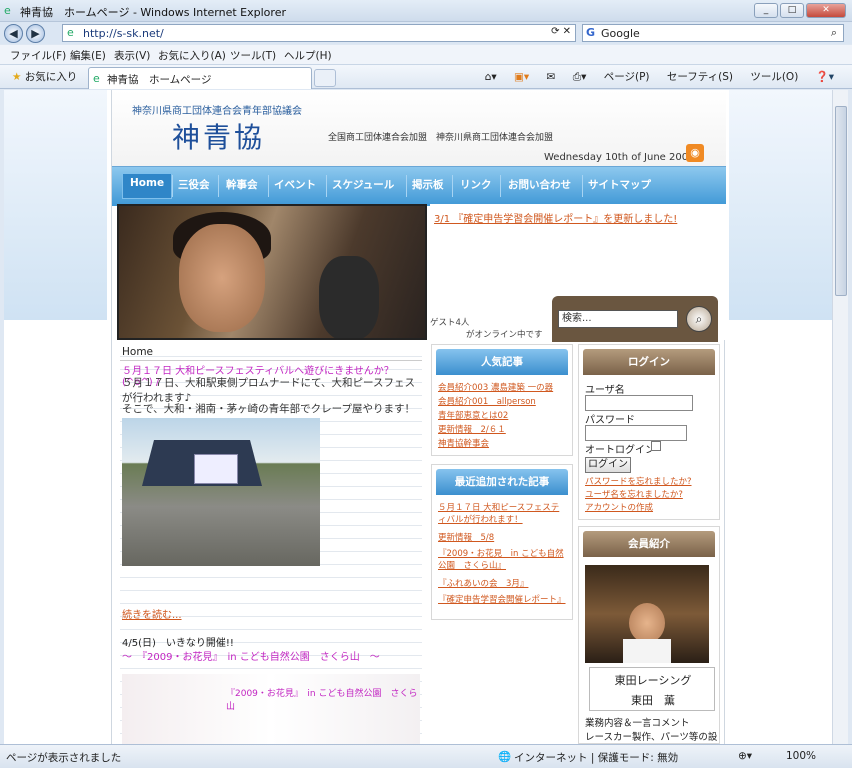 The image size is (852, 768). Describe the element at coordinates (637, 723) in the screenshot. I see `member-desc: 業務内容＆一言コメント` at that location.